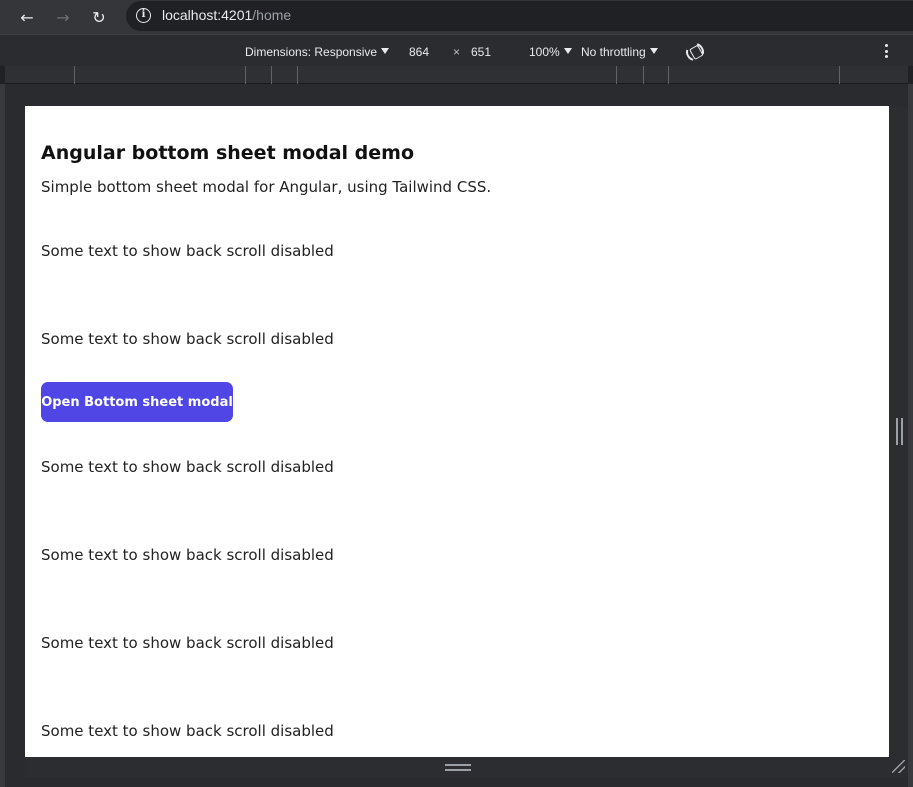 The width and height of the screenshot is (913, 787). Describe the element at coordinates (137, 402) in the screenshot. I see `open-bottom-sheet-button: Open Bottom sheet modal` at that location.